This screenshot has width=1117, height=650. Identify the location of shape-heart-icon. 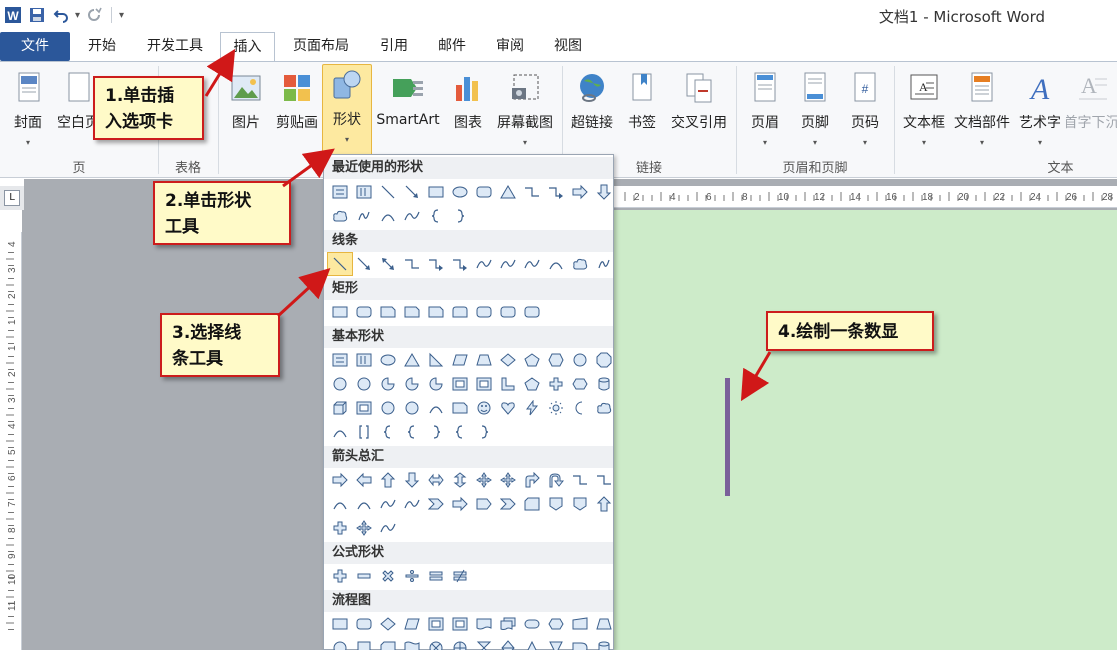
(508, 408).